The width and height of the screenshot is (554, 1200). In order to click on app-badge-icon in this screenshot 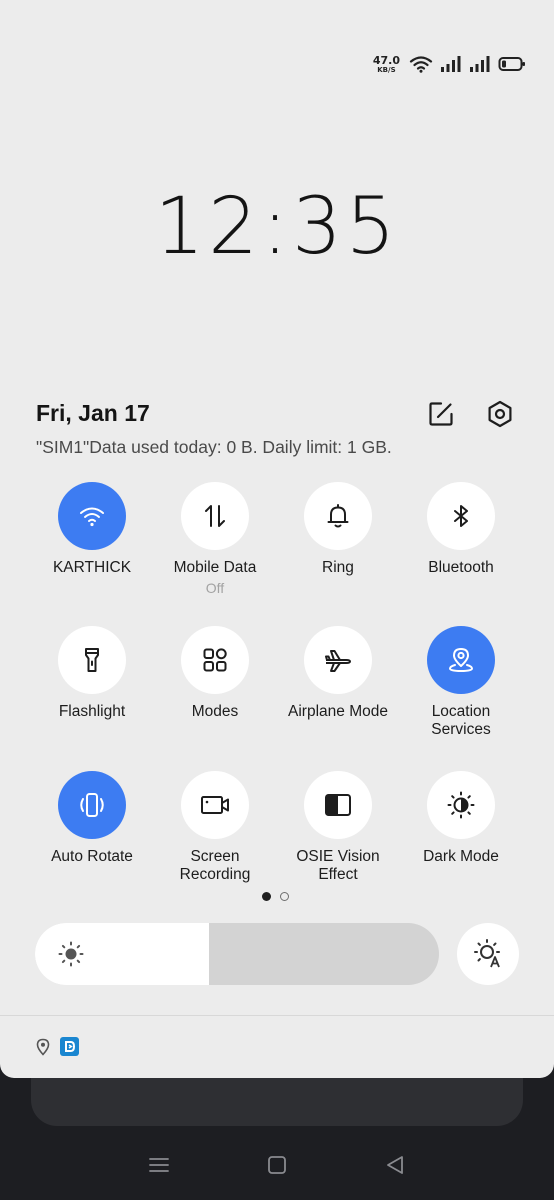, I will do `click(69, 1046)`.